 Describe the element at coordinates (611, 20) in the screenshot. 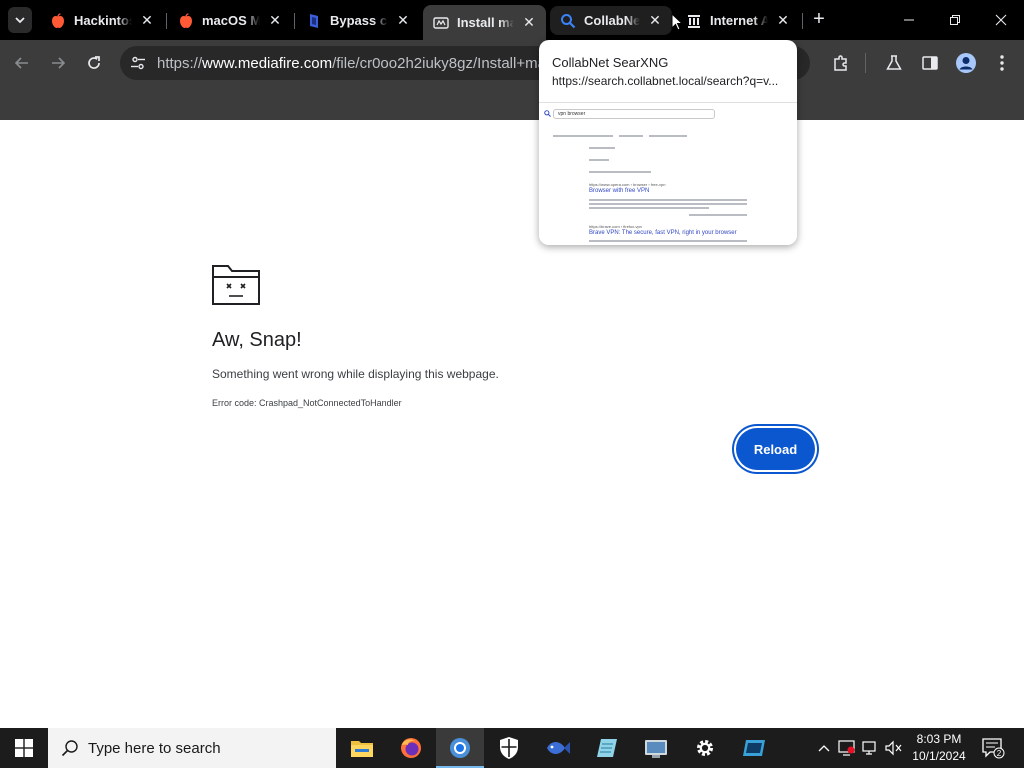

I see `tab-collabnet: CollabNet ✕` at that location.